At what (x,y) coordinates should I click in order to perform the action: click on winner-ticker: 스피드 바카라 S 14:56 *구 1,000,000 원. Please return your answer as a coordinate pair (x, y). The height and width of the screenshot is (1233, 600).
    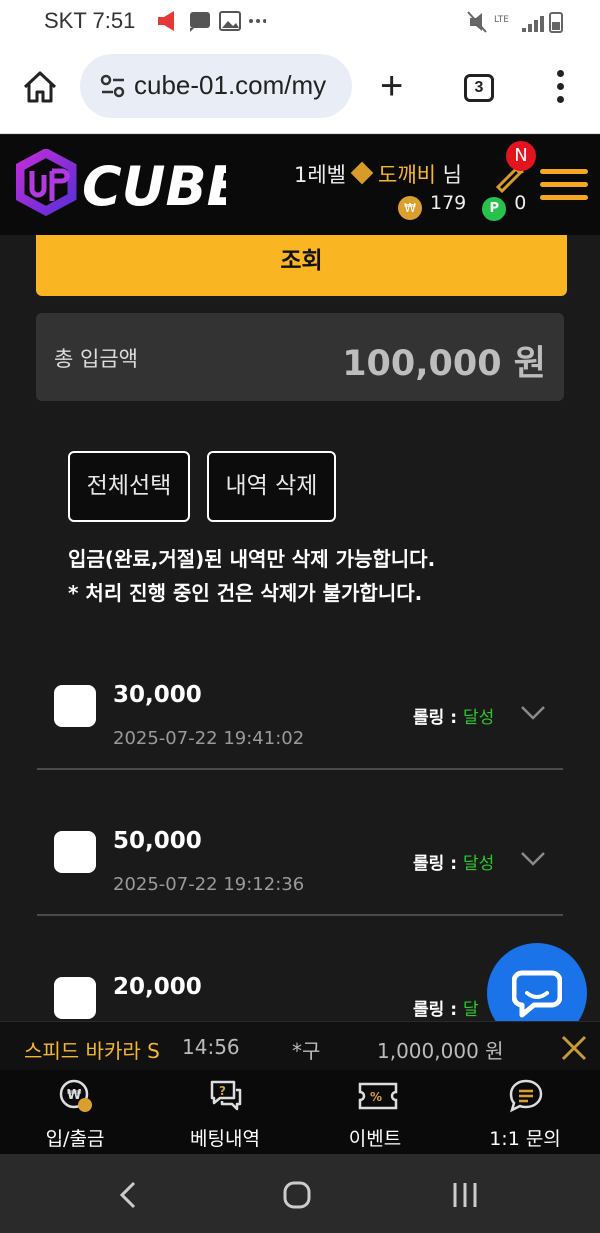
    Looking at the image, I should click on (300, 1045).